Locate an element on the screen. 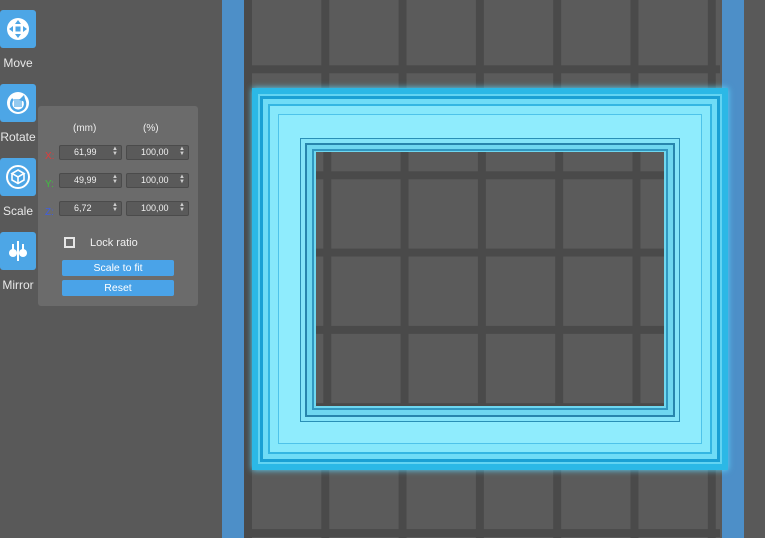 The image size is (765, 538). mm-column-header: (mm) is located at coordinates (85, 128).